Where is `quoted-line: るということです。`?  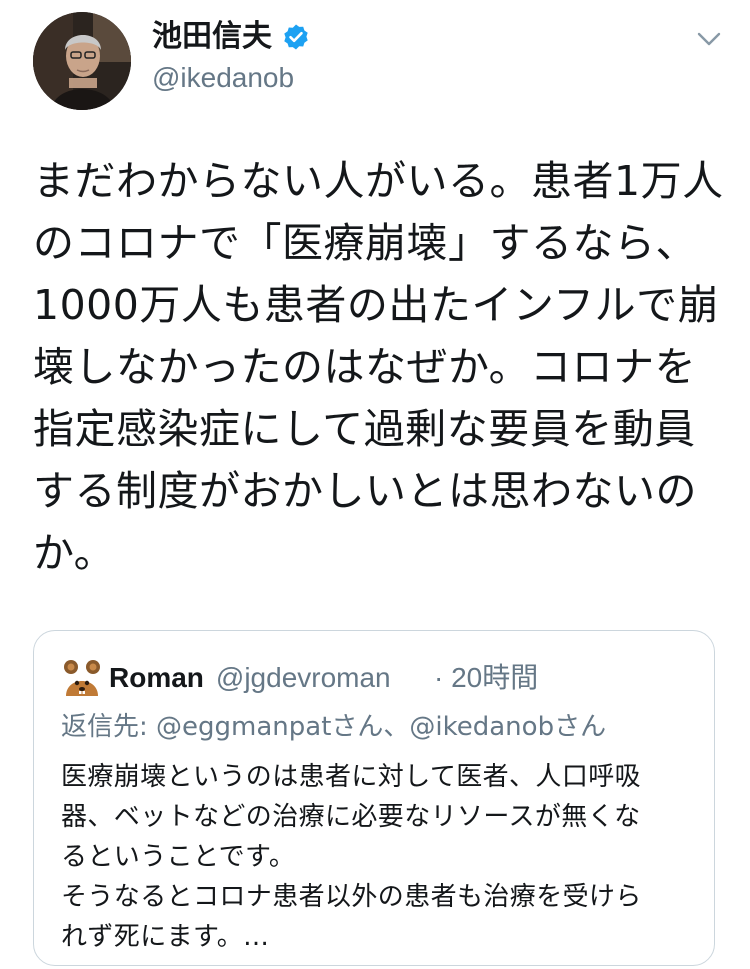 quoted-line: るということです。 is located at coordinates (178, 857).